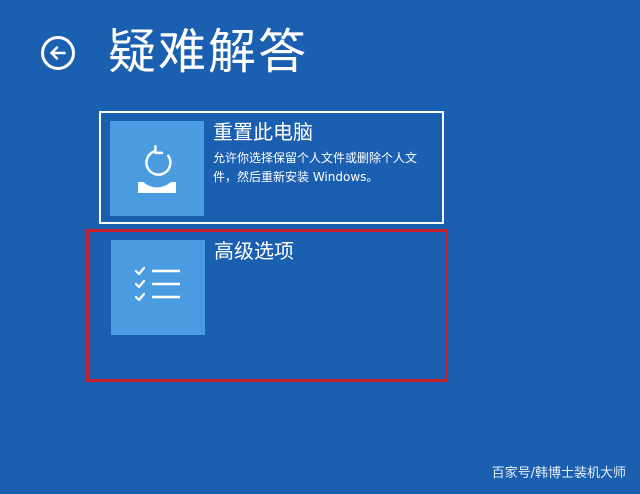  Describe the element at coordinates (315, 167) in the screenshot. I see `reset-pc-description: 允许你选择保留个人文件或删除个人文件，然后重新安装 Windows。` at that location.